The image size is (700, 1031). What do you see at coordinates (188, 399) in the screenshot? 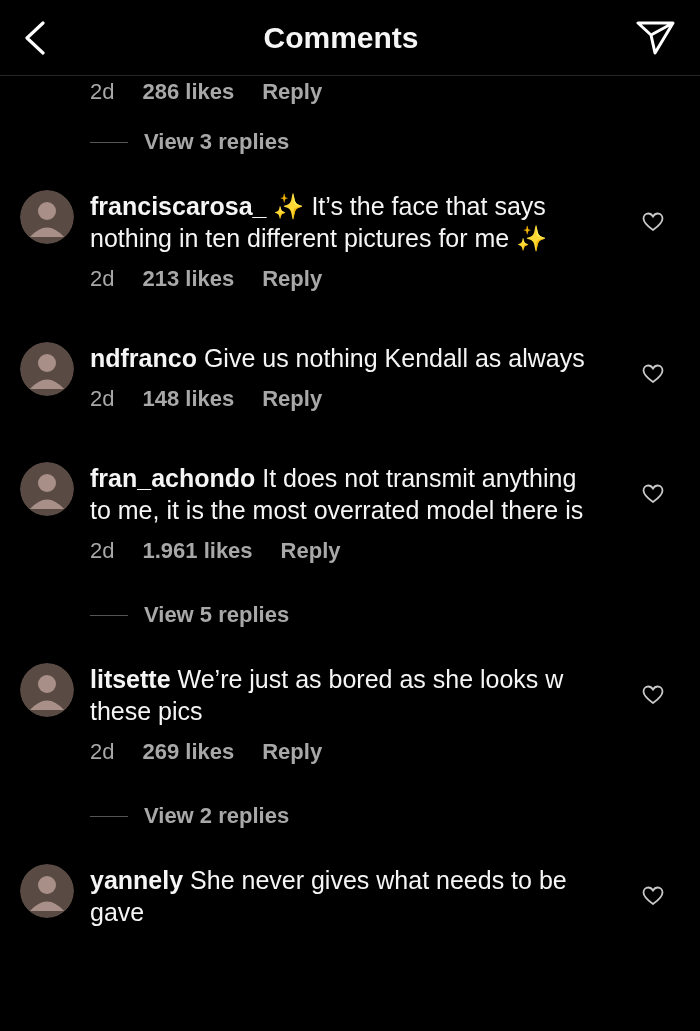
I see `likes-count: 148 likes` at bounding box center [188, 399].